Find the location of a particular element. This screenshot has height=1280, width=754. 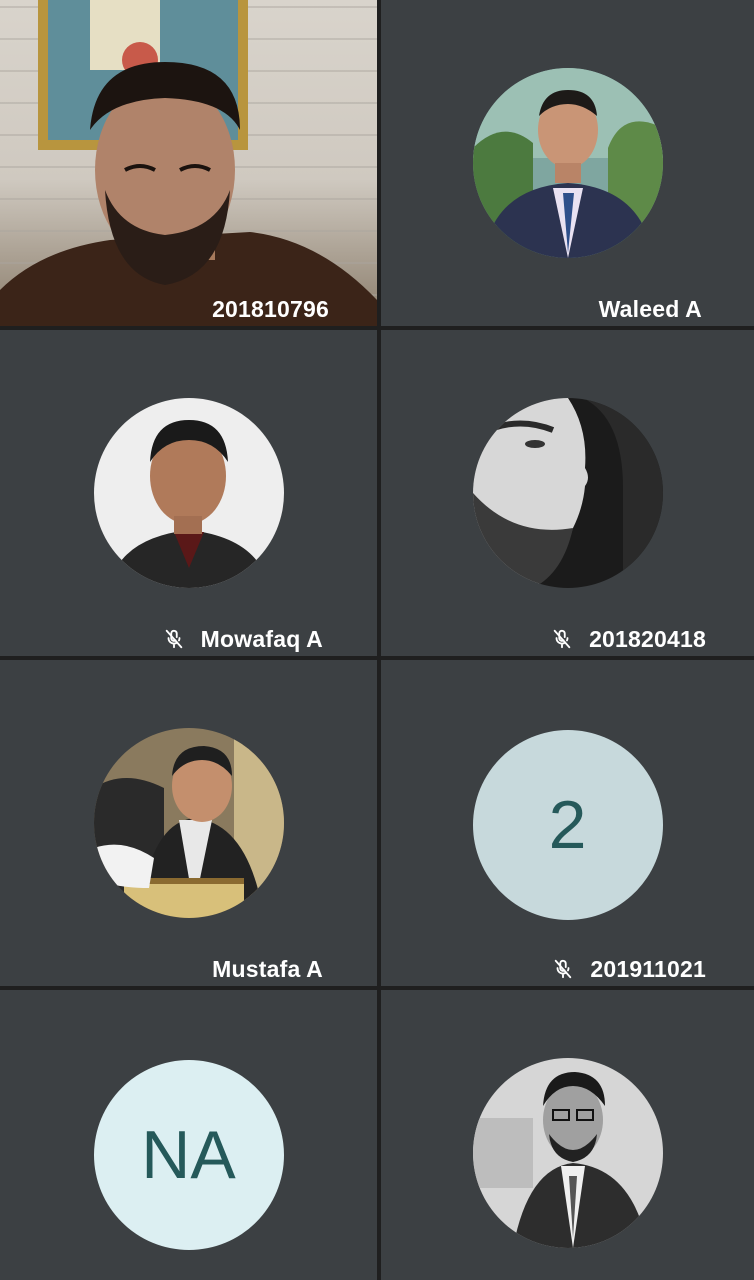

participant-tile: NA is located at coordinates (188, 1135).